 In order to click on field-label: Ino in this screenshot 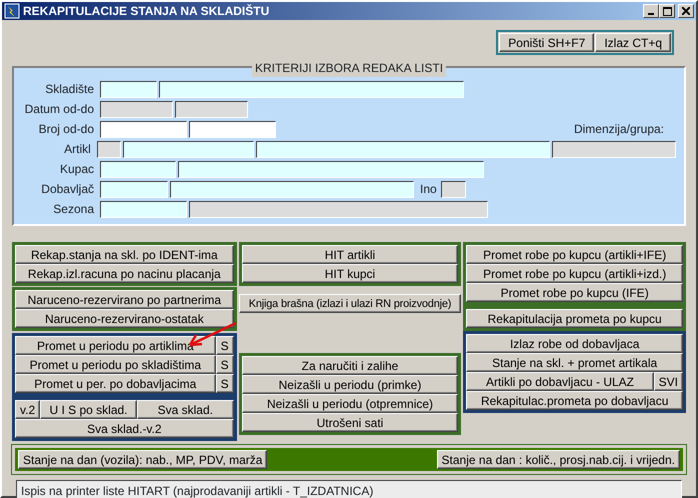, I will do `click(428, 189)`.